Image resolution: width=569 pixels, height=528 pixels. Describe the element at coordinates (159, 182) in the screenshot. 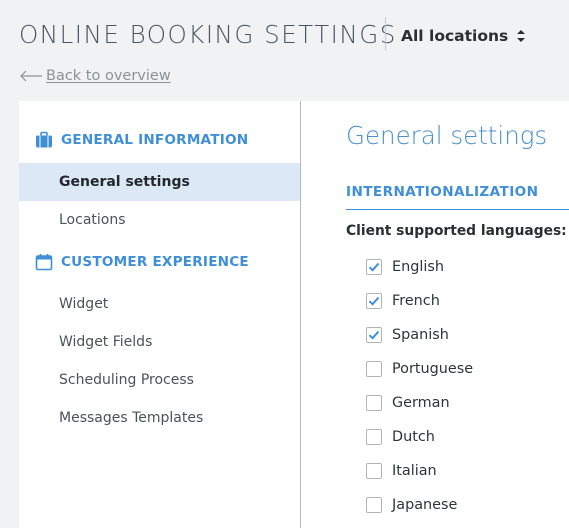

I see `sidebar-item-general-settings: General settings` at that location.